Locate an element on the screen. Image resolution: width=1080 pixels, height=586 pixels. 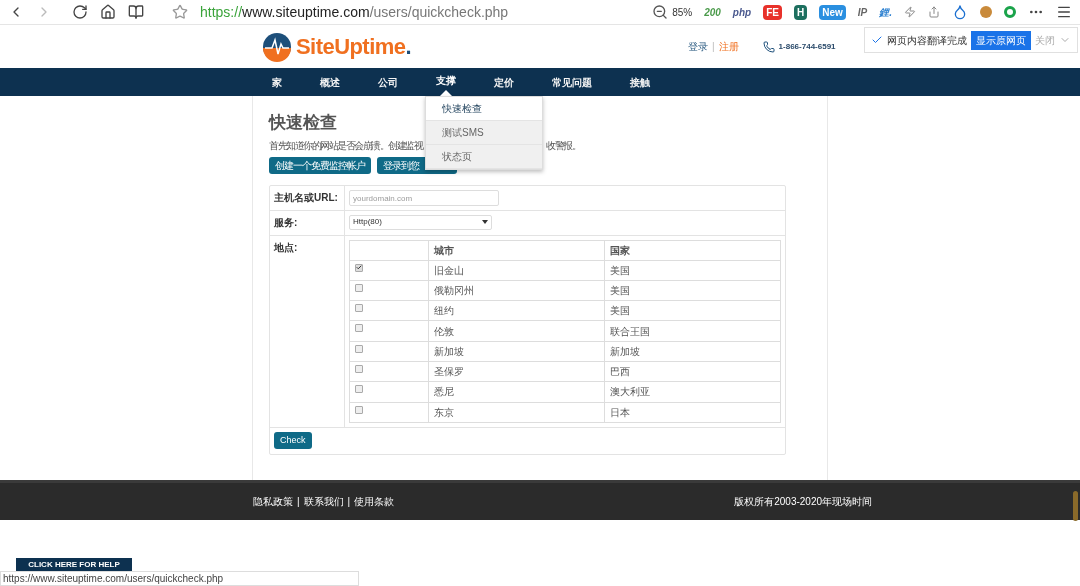
city-cell: 新加坡 is located at coordinates (516, 351).